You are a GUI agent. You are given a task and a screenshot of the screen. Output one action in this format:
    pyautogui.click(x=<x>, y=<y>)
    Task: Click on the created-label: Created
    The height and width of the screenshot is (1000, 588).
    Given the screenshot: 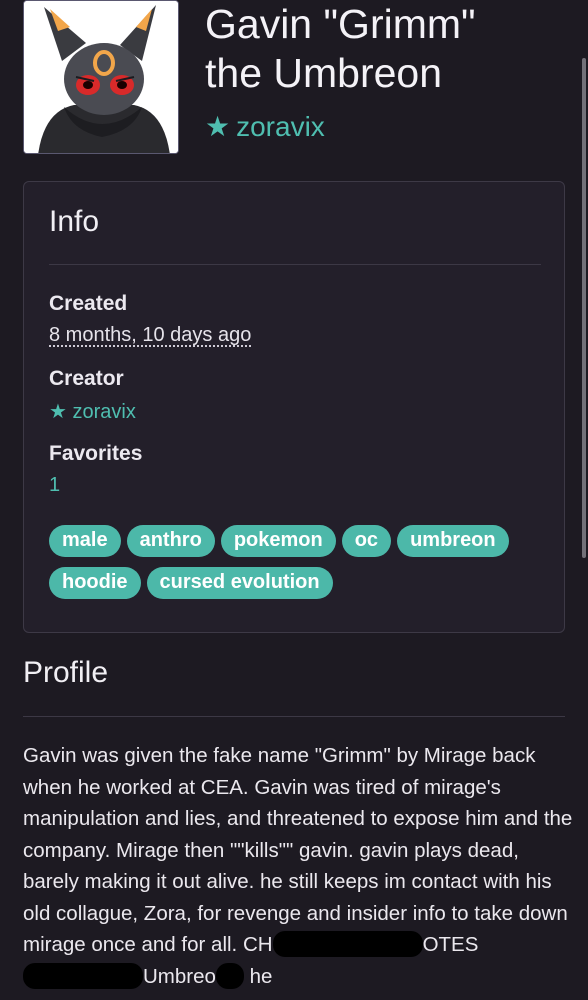 What is the action you would take?
    pyautogui.click(x=88, y=303)
    